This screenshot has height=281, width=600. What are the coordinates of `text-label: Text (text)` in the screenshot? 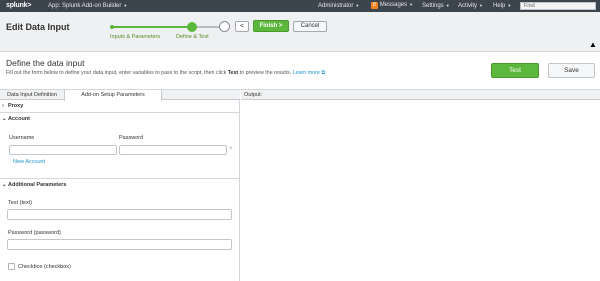 It's located at (20, 203).